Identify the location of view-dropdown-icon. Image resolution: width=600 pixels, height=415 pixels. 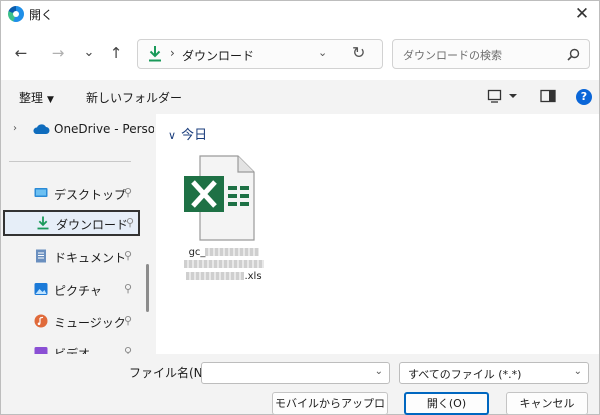
(513, 96).